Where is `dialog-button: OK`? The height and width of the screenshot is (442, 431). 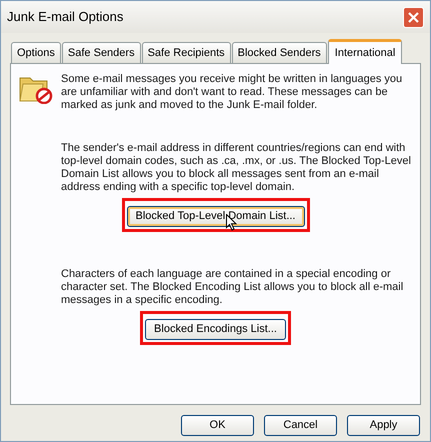 dialog-button: OK is located at coordinates (217, 425).